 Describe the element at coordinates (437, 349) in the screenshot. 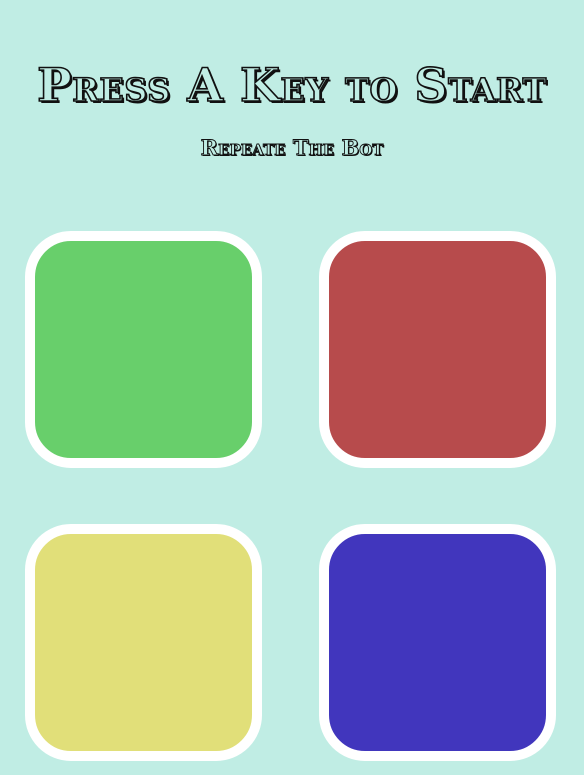

I see `red-button` at that location.